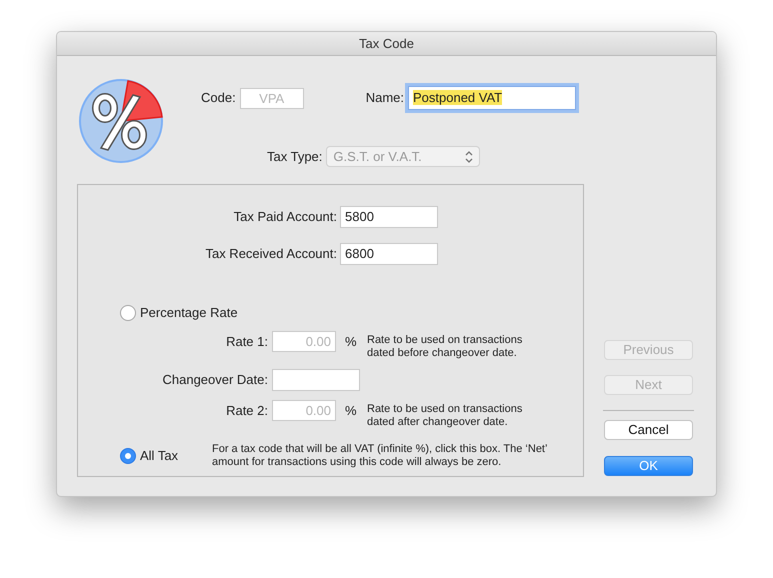  What do you see at coordinates (445, 347) in the screenshot?
I see `rate-note: Rate to be used on transactions dated before changeover date.` at bounding box center [445, 347].